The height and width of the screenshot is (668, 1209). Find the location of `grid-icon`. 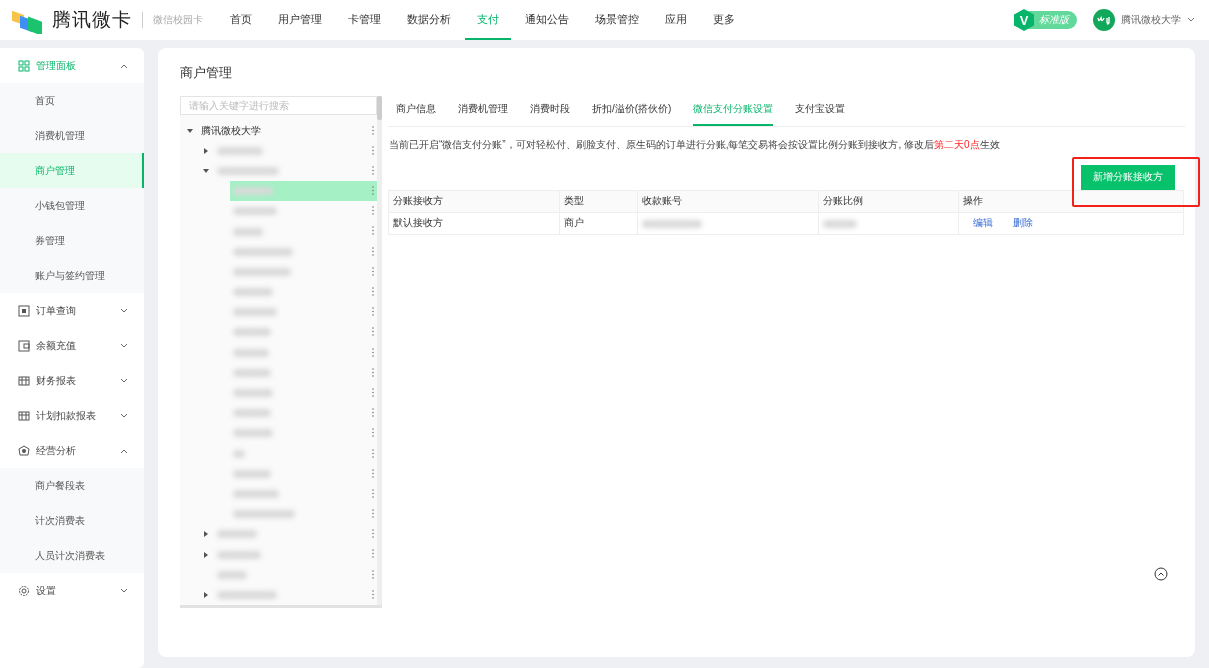

grid-icon is located at coordinates (24, 65).